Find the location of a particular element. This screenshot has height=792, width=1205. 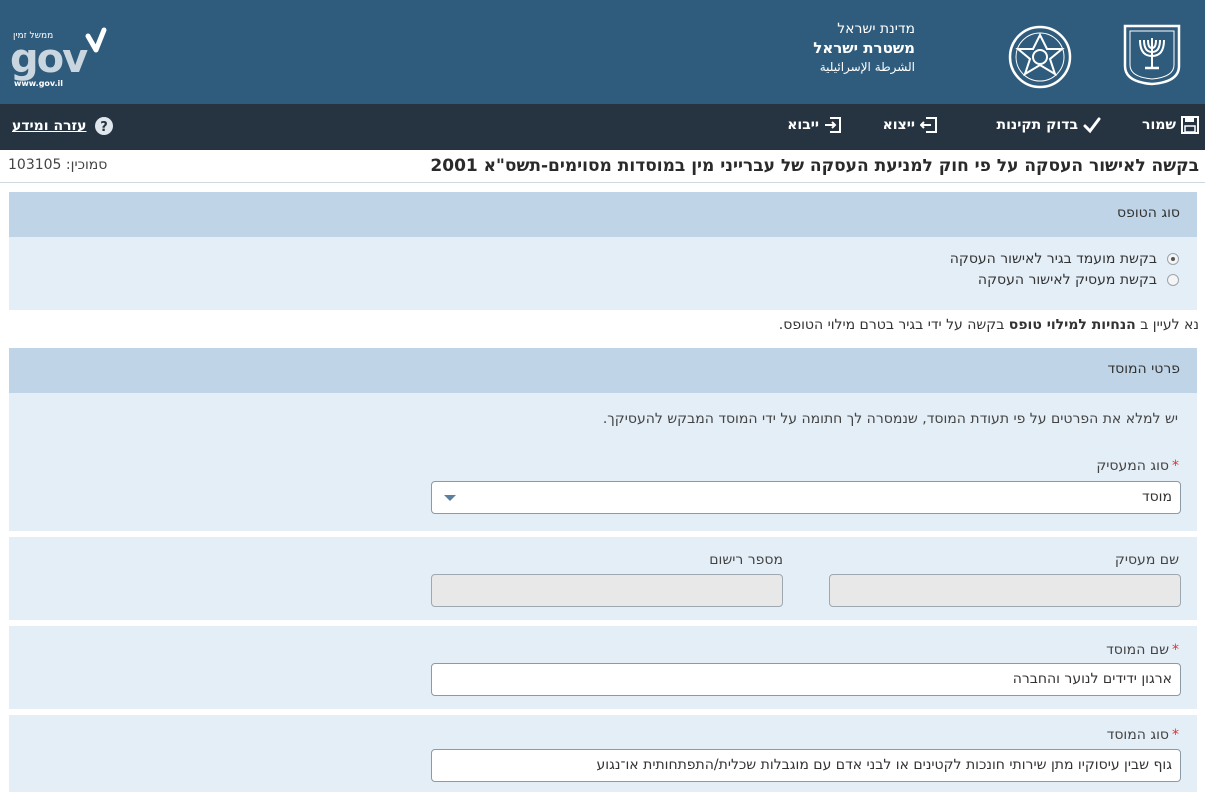

radio-option-employer: בקשת מעסיק לאישור העסקה is located at coordinates (1078, 280).